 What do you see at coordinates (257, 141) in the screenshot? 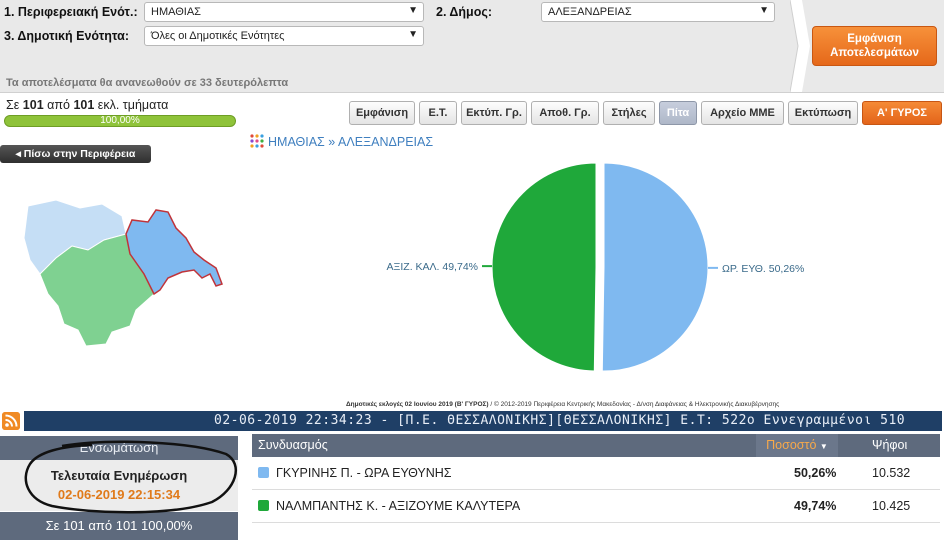
I see `grid-dots-icon` at bounding box center [257, 141].